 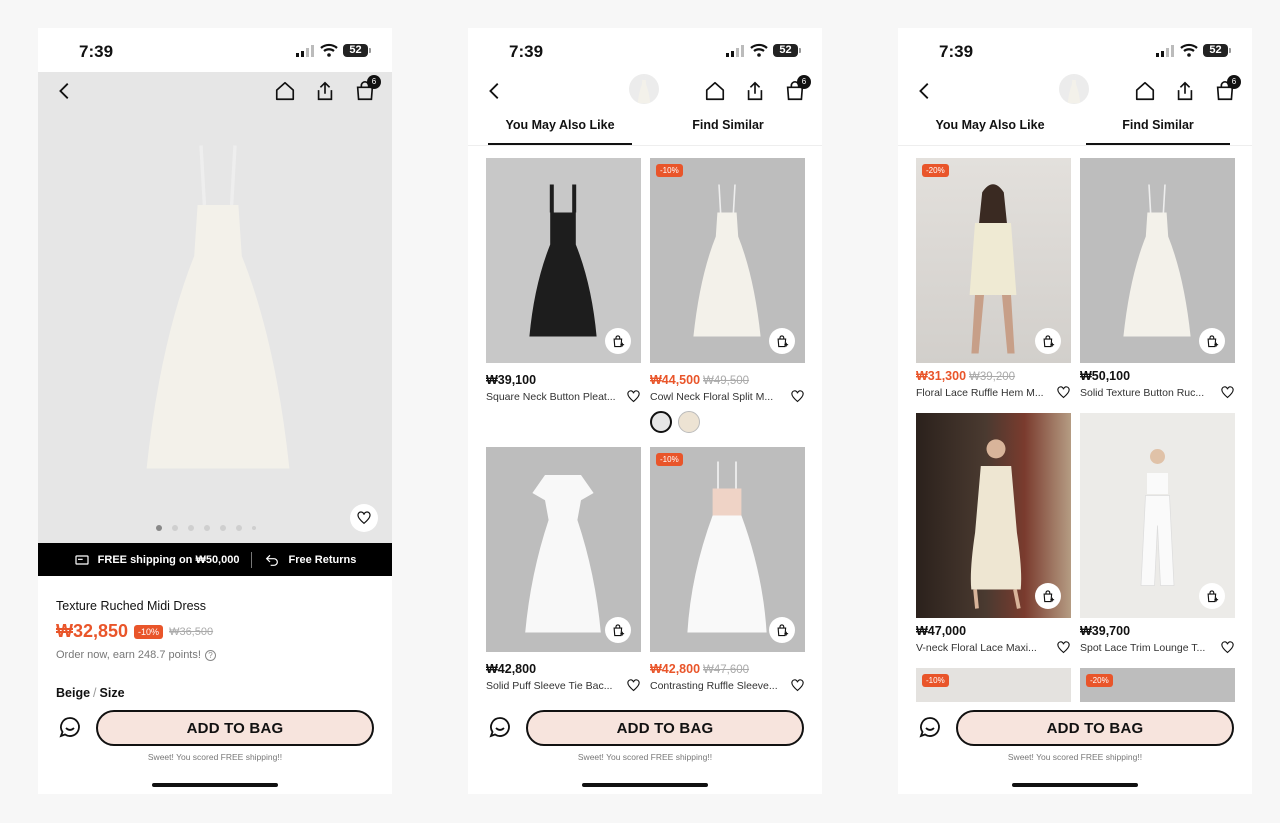 What do you see at coordinates (935, 680) in the screenshot?
I see `discount-badge: -10%` at bounding box center [935, 680].